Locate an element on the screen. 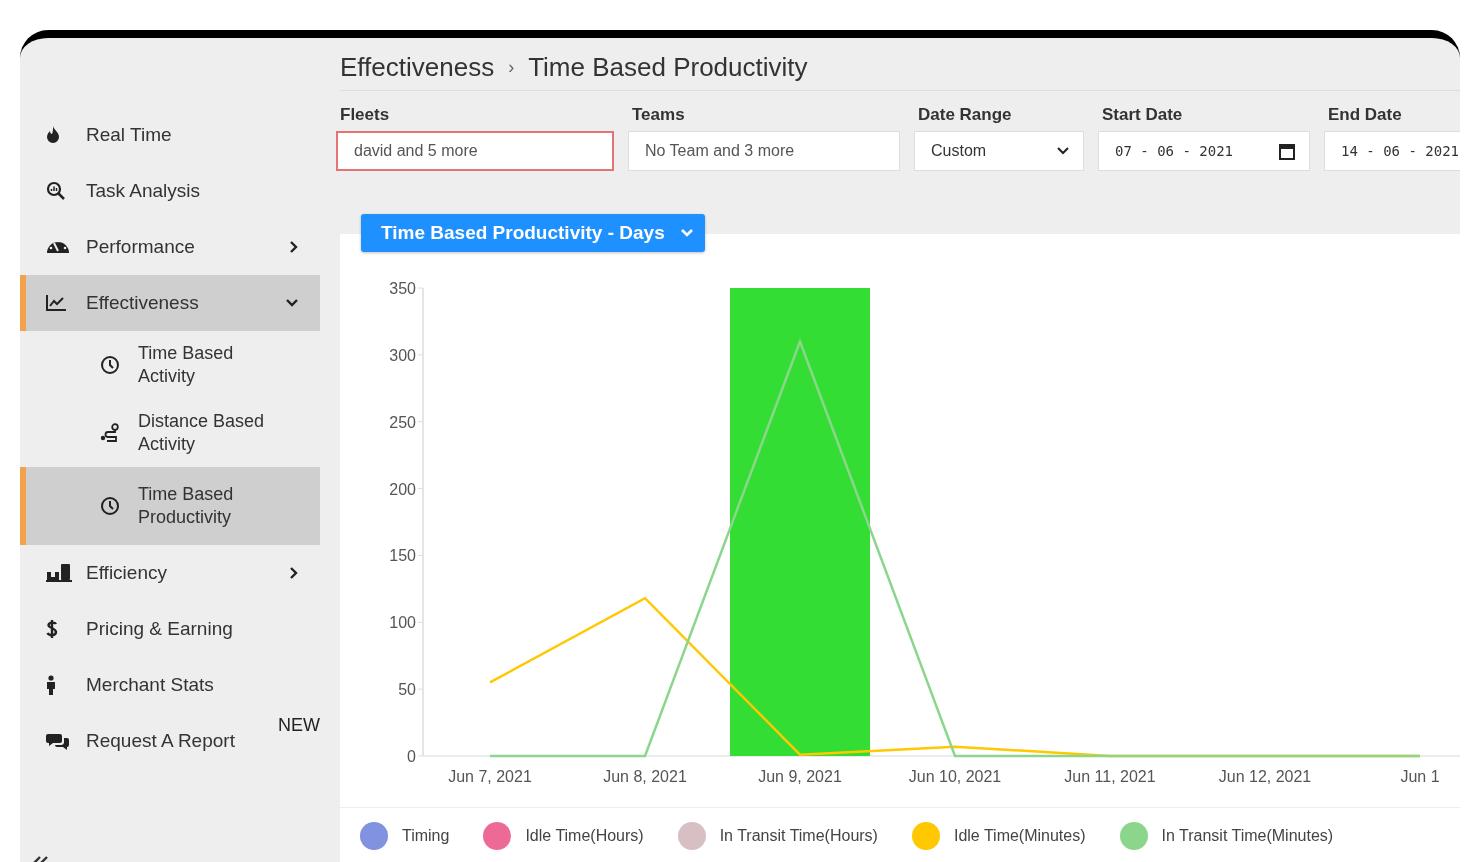 This screenshot has width=1470, height=862. sidebar-item: Efficiency is located at coordinates (170, 573).